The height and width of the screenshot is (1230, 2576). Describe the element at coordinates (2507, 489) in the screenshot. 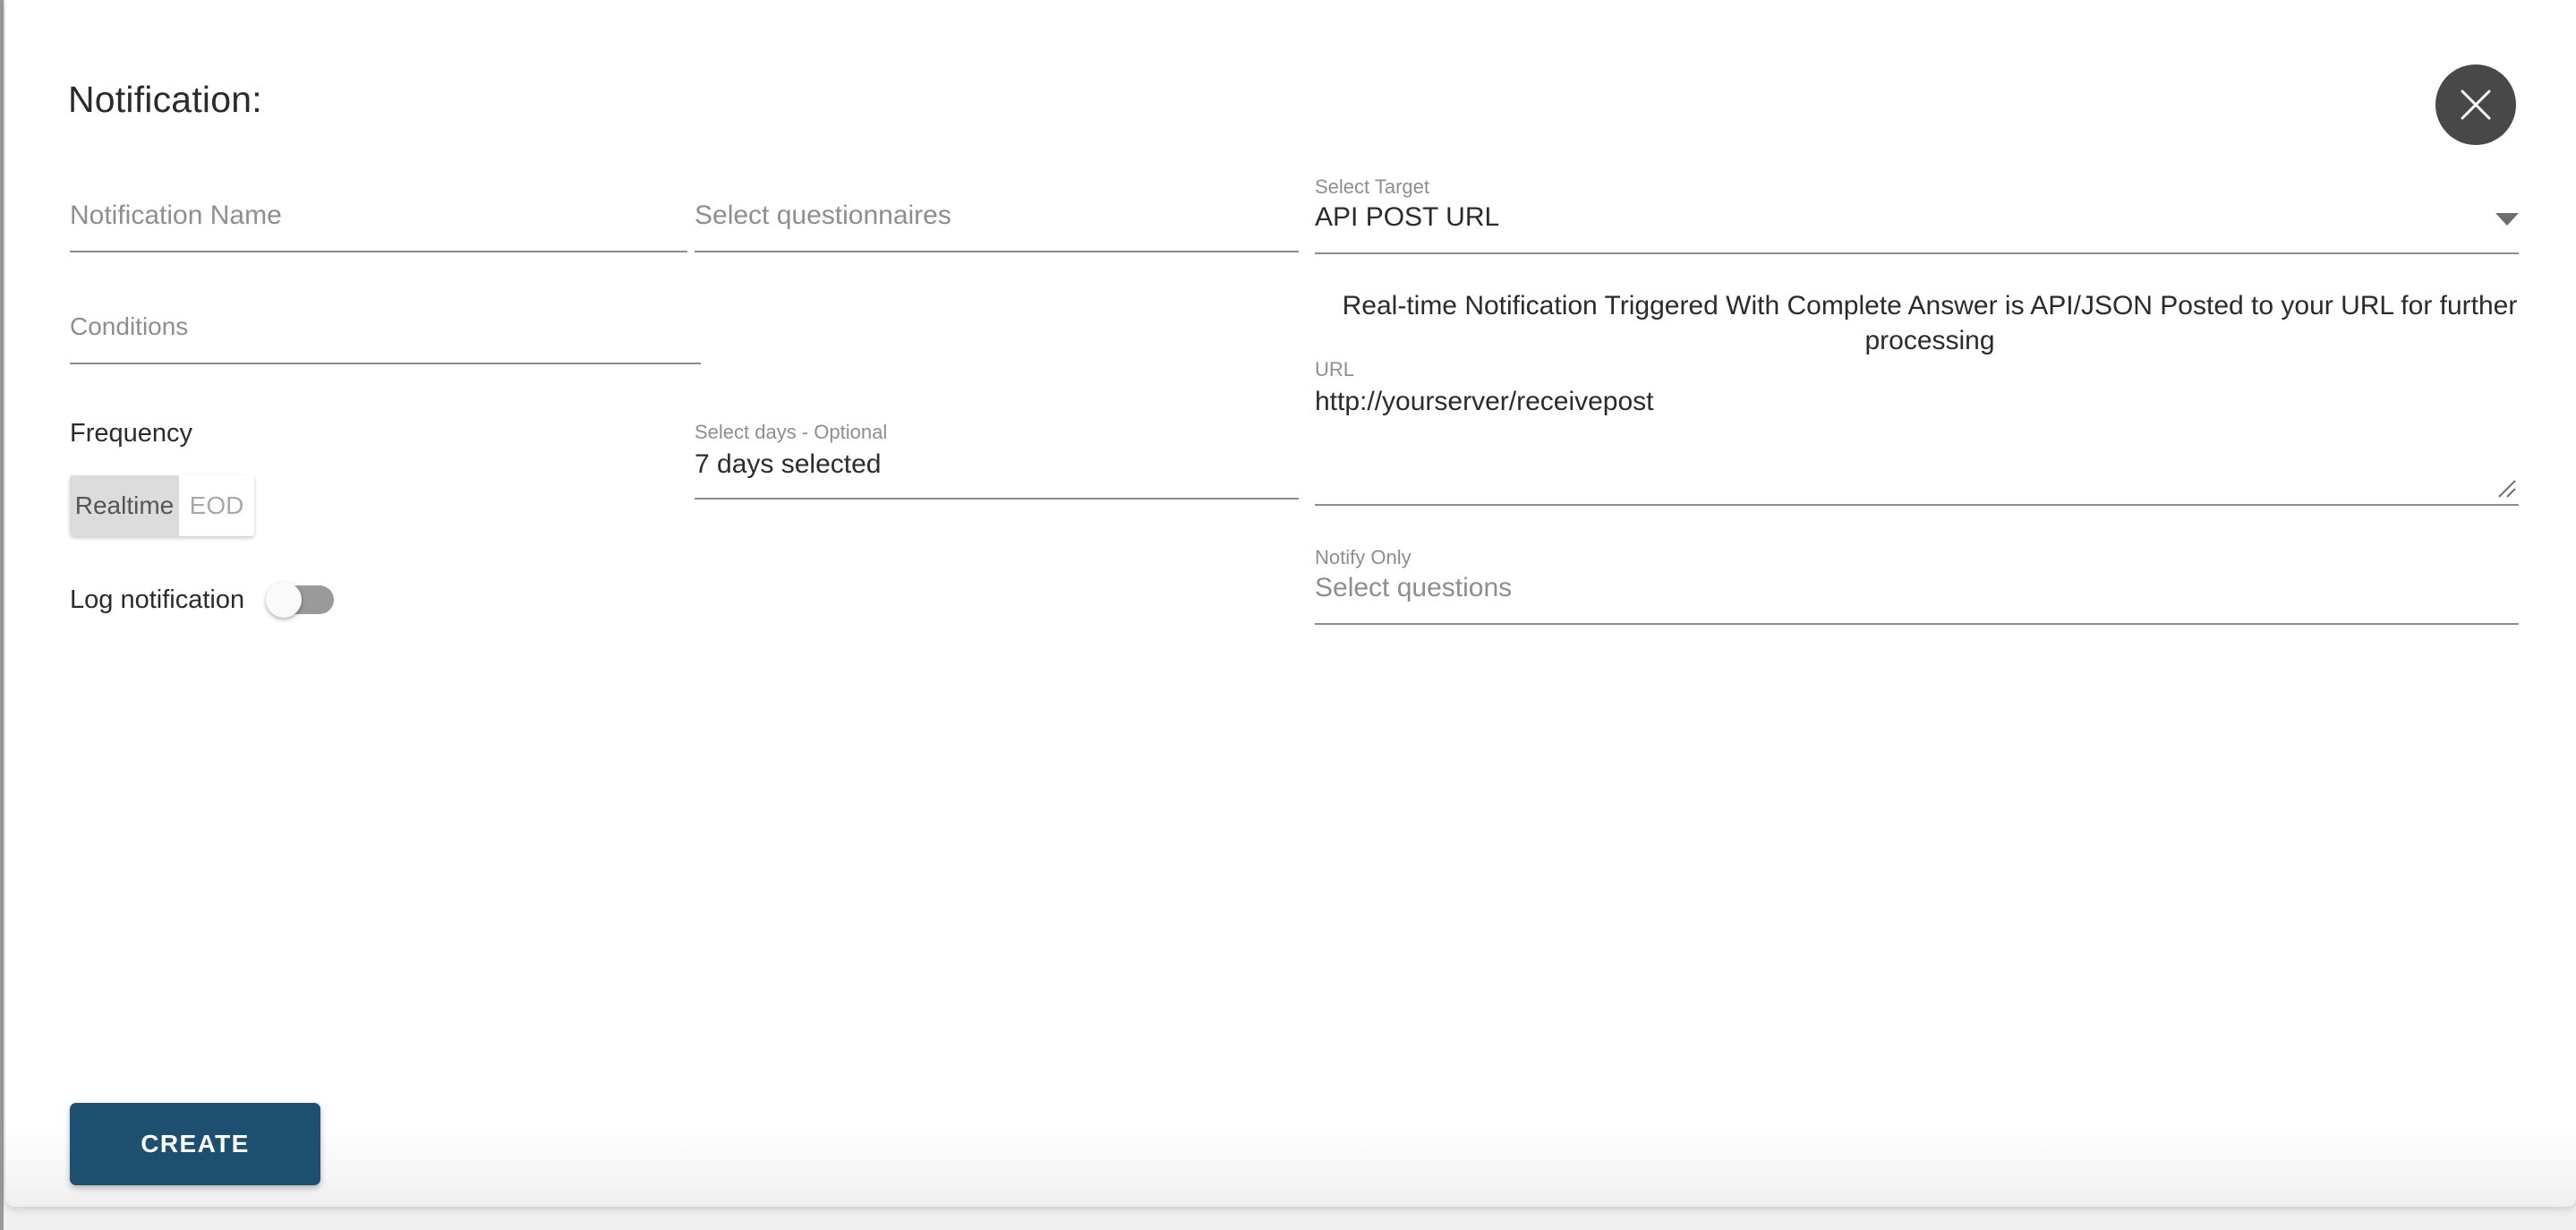

I see `resize-grip-icon` at that location.